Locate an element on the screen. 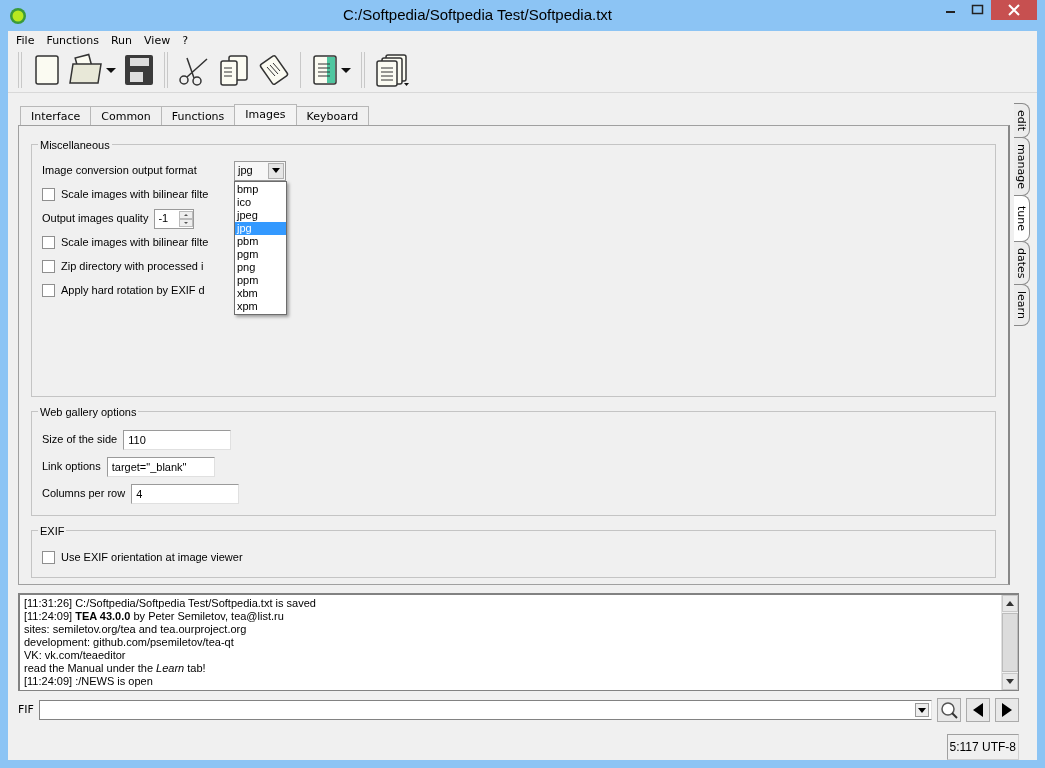 This screenshot has width=1045, height=768. tab: Images is located at coordinates (265, 114).